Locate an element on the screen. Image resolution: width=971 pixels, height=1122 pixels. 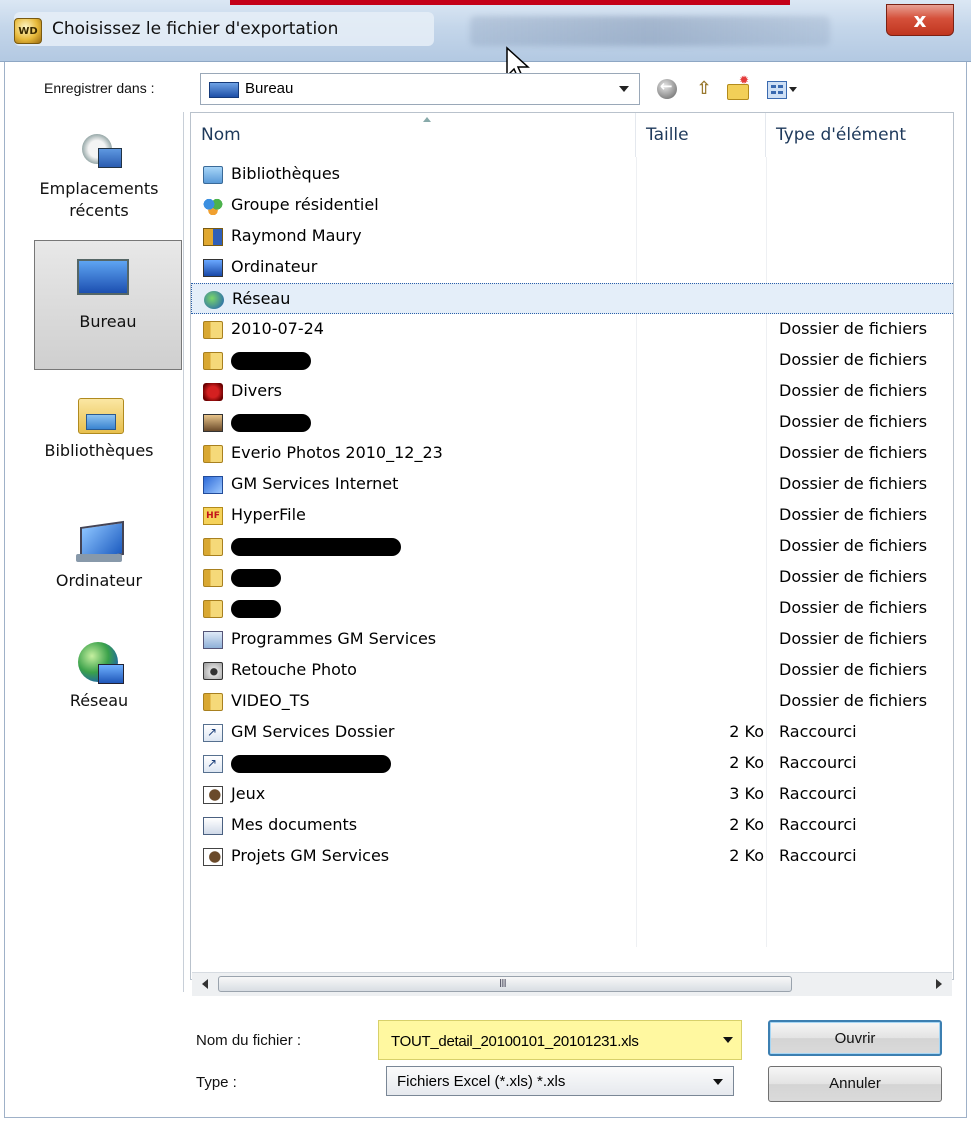
place-label: Emplacements récents is located at coordinates (99, 199).